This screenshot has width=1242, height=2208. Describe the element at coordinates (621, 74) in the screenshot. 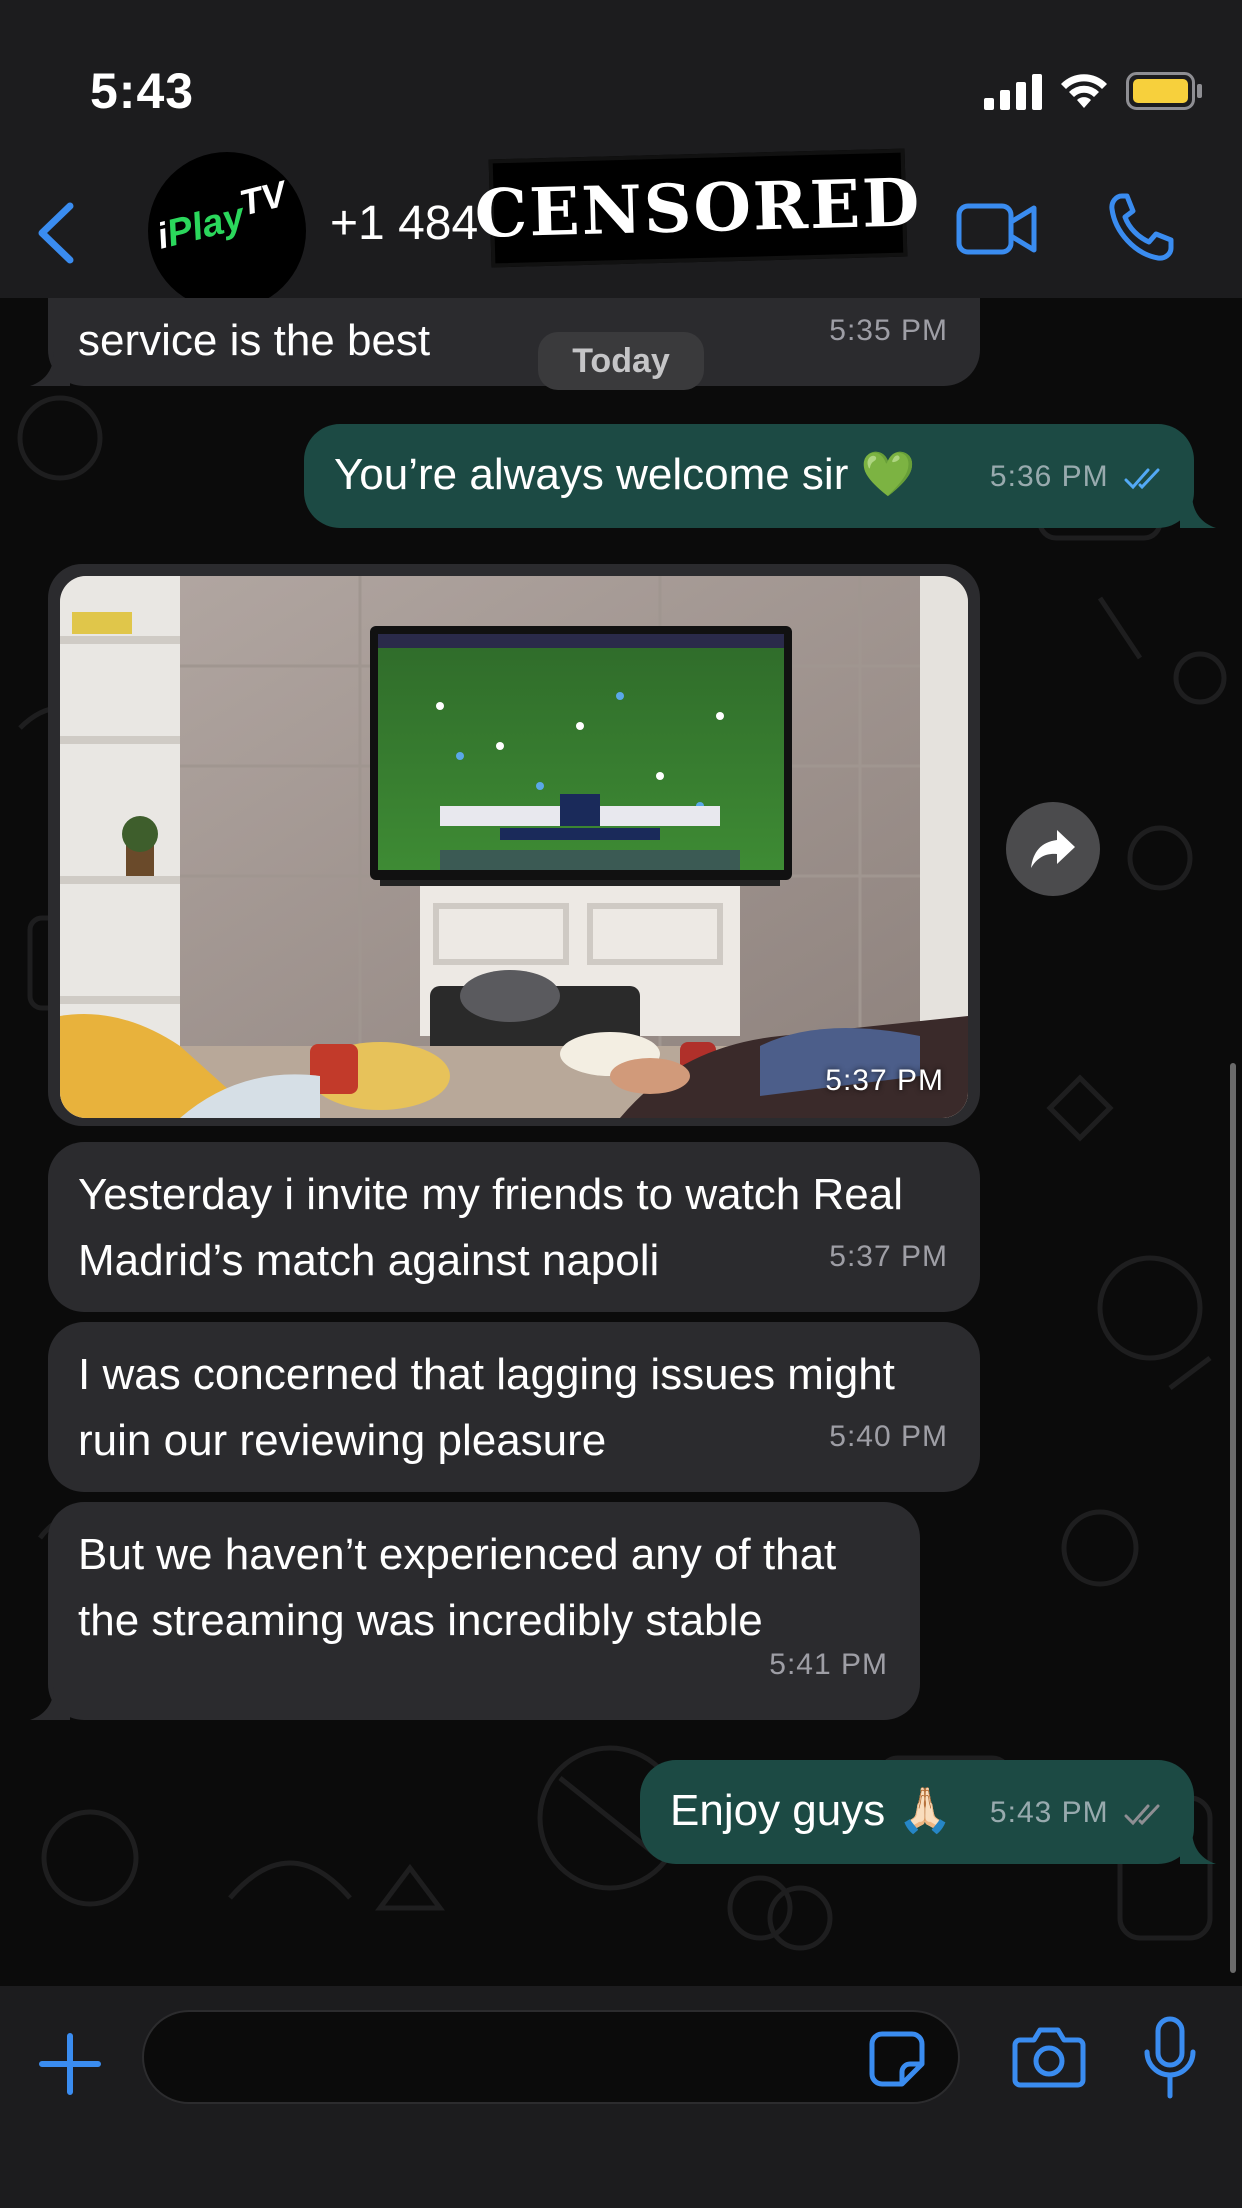

I see `status-bar: 5:43` at that location.